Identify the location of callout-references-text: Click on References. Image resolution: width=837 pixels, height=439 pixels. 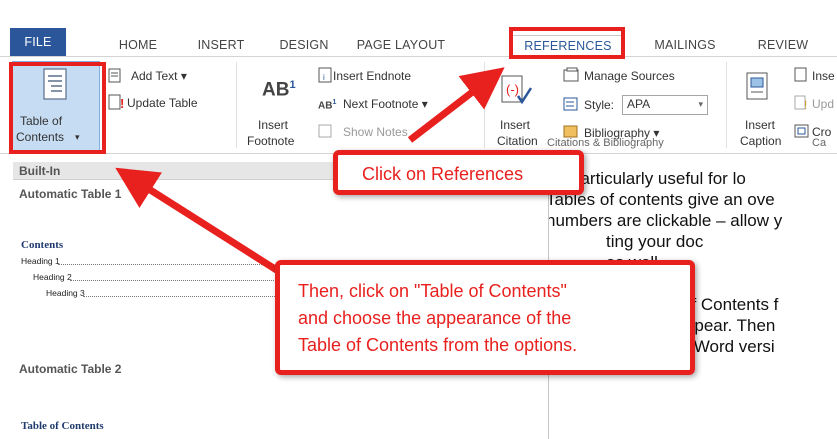
(443, 174).